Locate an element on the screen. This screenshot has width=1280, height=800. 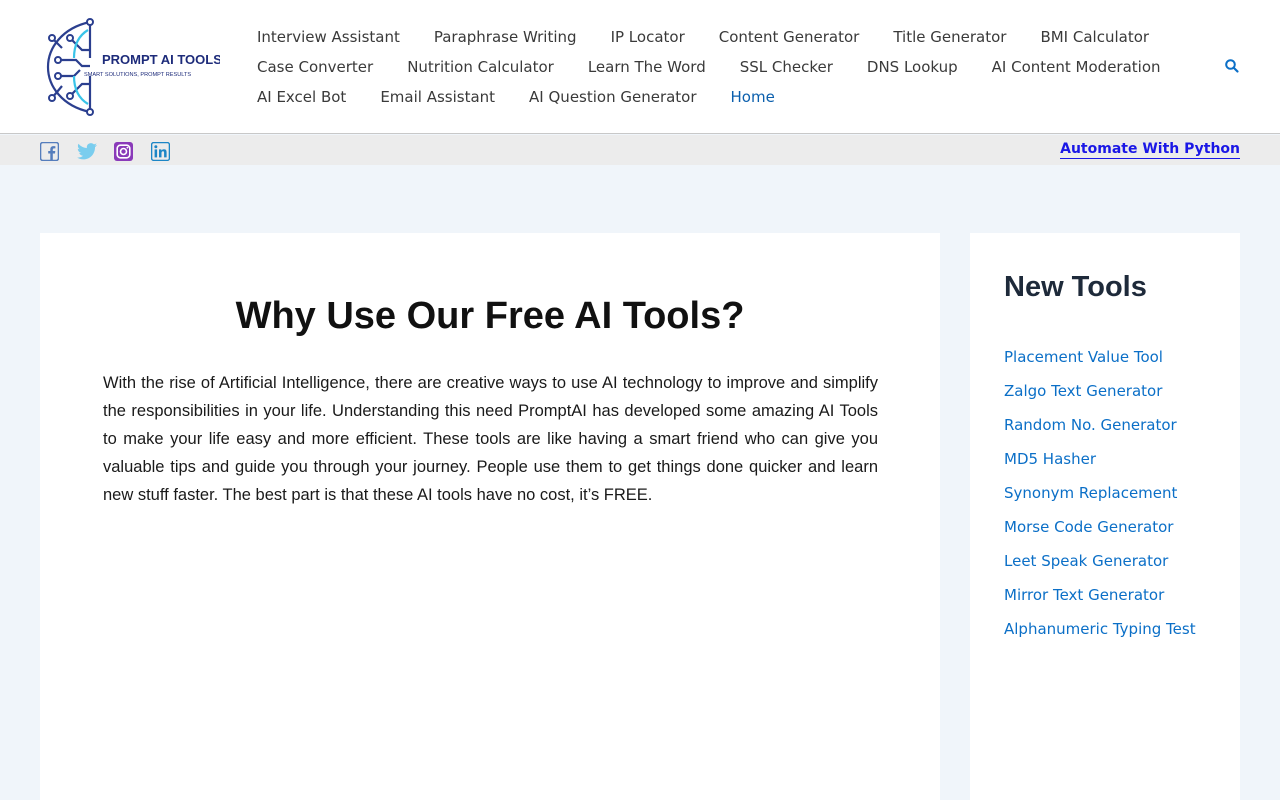
nav-paraphrase-writing: Paraphrase Writing is located at coordinates (505, 37).